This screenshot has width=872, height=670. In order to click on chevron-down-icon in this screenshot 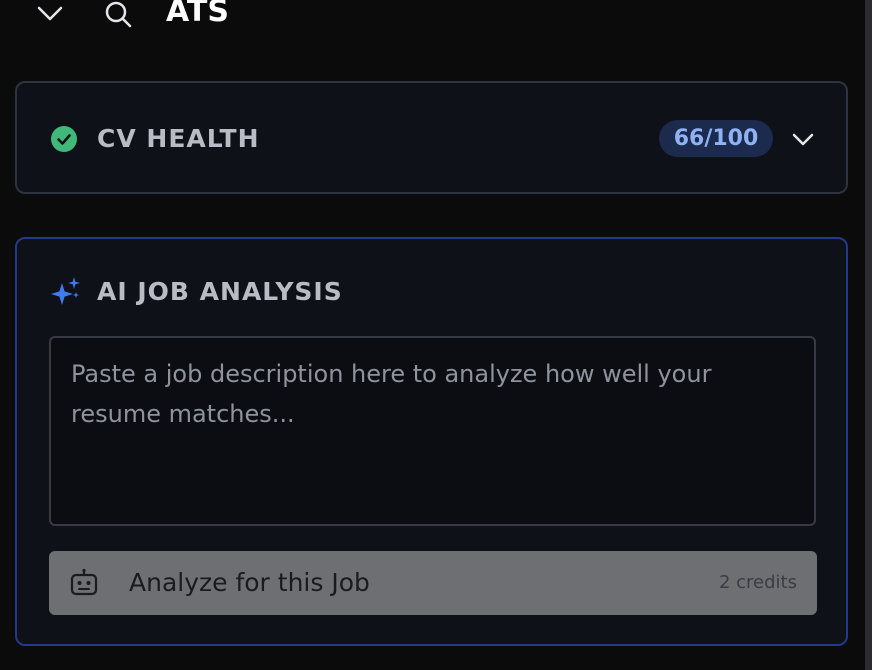, I will do `click(803, 139)`.